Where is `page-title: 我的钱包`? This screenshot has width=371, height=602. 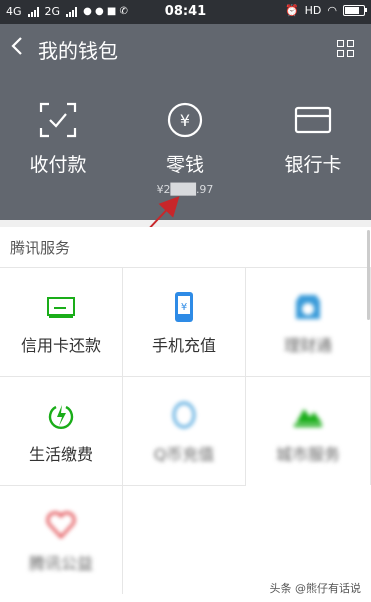 page-title: 我的钱包 is located at coordinates (78, 51).